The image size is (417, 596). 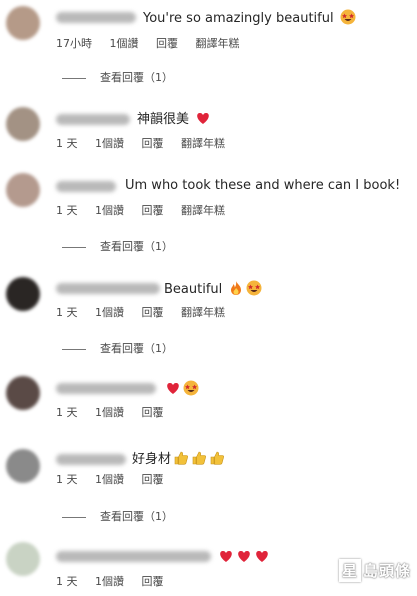 What do you see at coordinates (163, 119) in the screenshot?
I see `comment-text-body: 神韻很美` at bounding box center [163, 119].